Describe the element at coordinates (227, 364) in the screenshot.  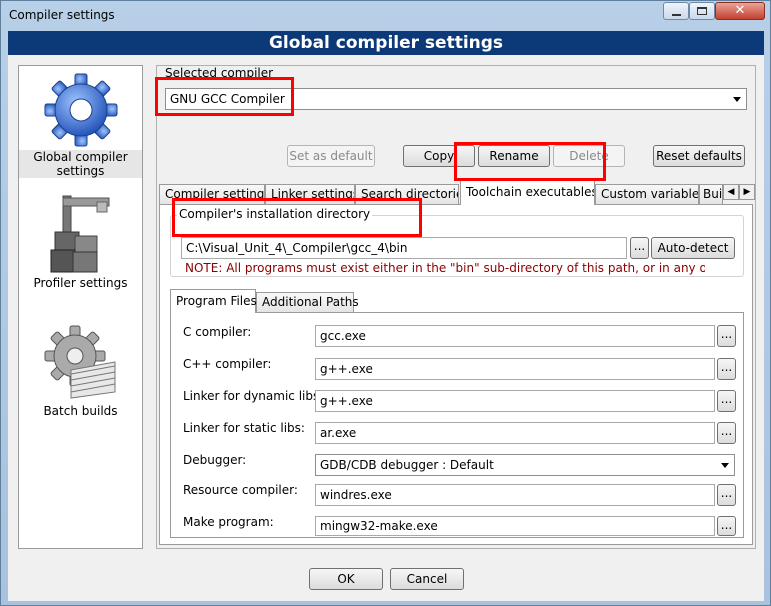
I see `cpp-compiler-label: C++ compiler:` at that location.